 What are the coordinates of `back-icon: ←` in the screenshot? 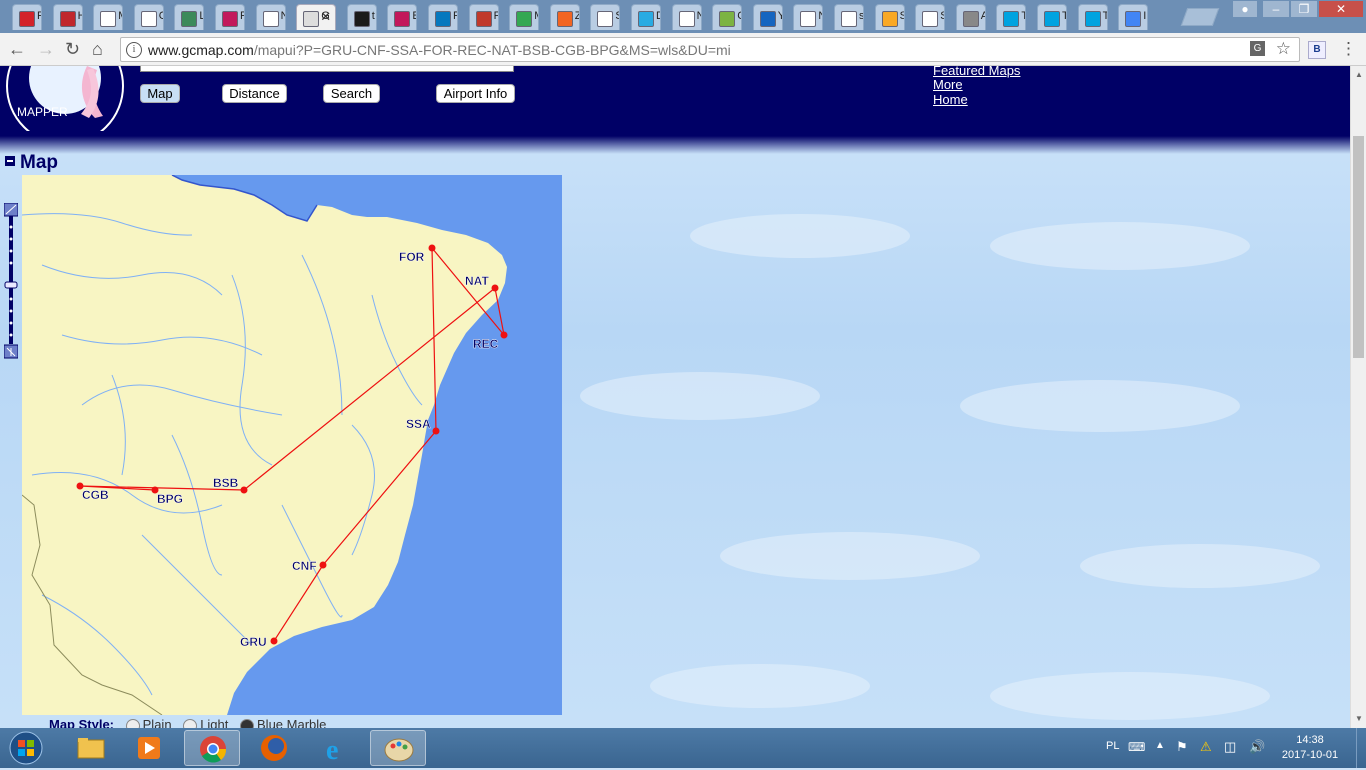 It's located at (17, 49).